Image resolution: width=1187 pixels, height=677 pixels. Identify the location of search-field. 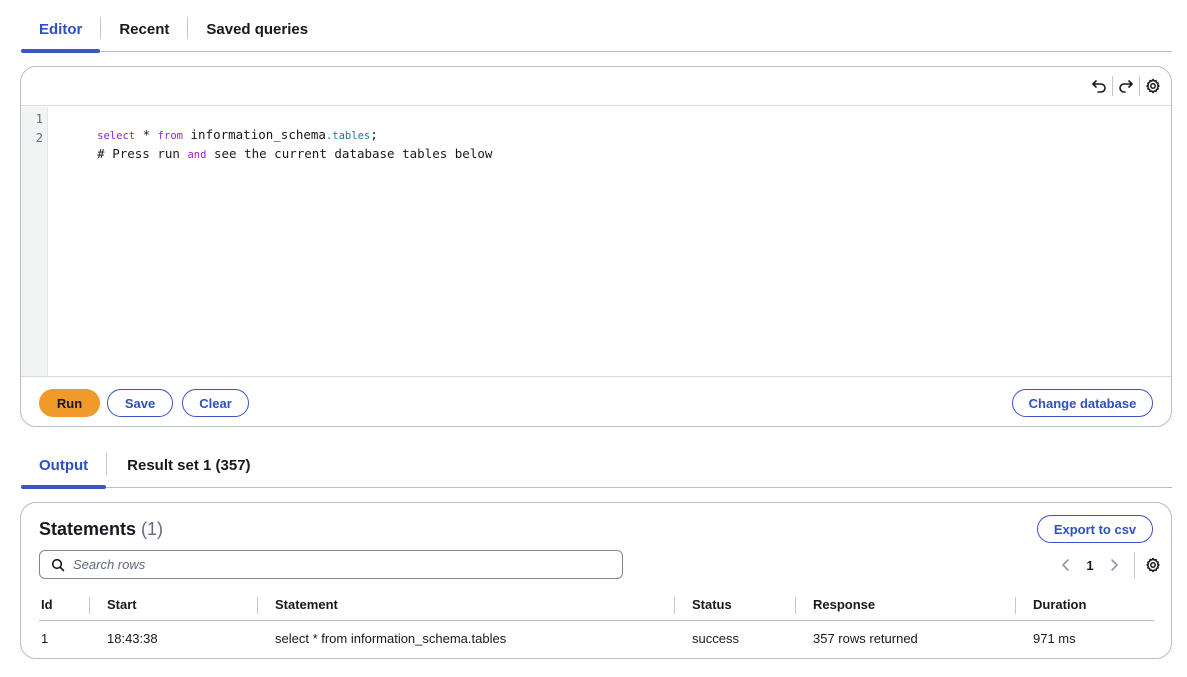
(331, 564).